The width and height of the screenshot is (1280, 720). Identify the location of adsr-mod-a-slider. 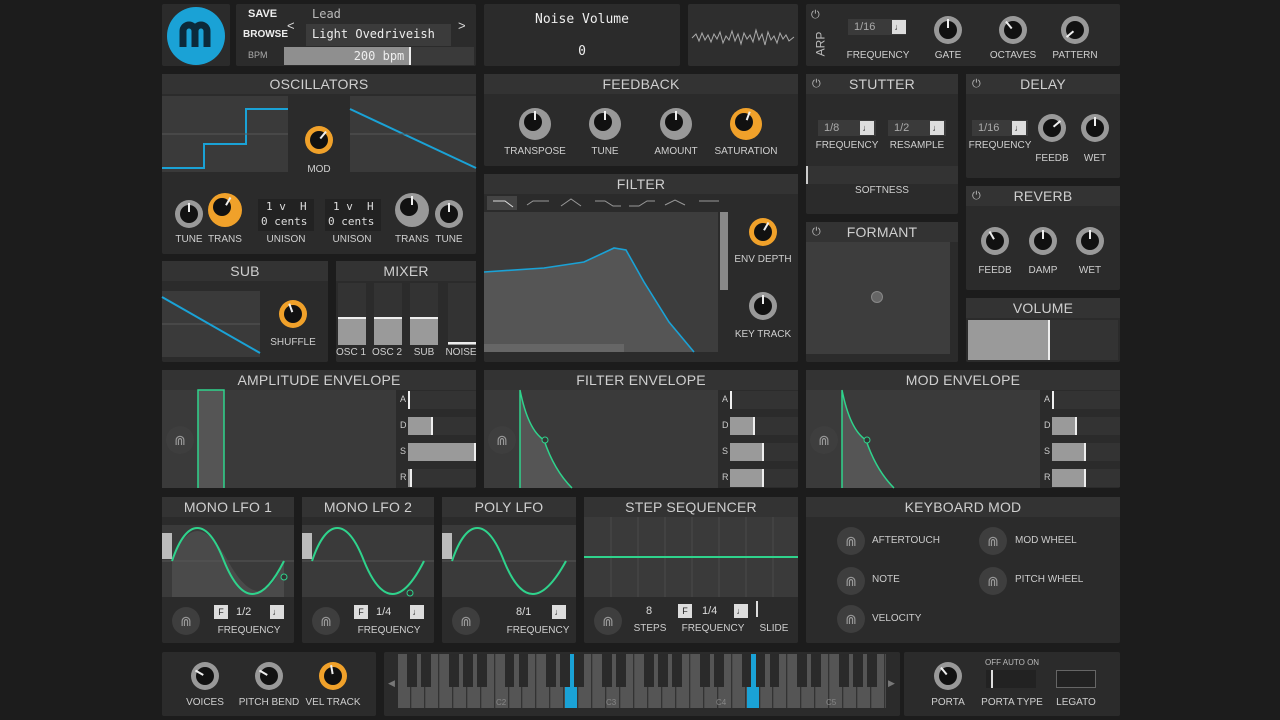
(1086, 400).